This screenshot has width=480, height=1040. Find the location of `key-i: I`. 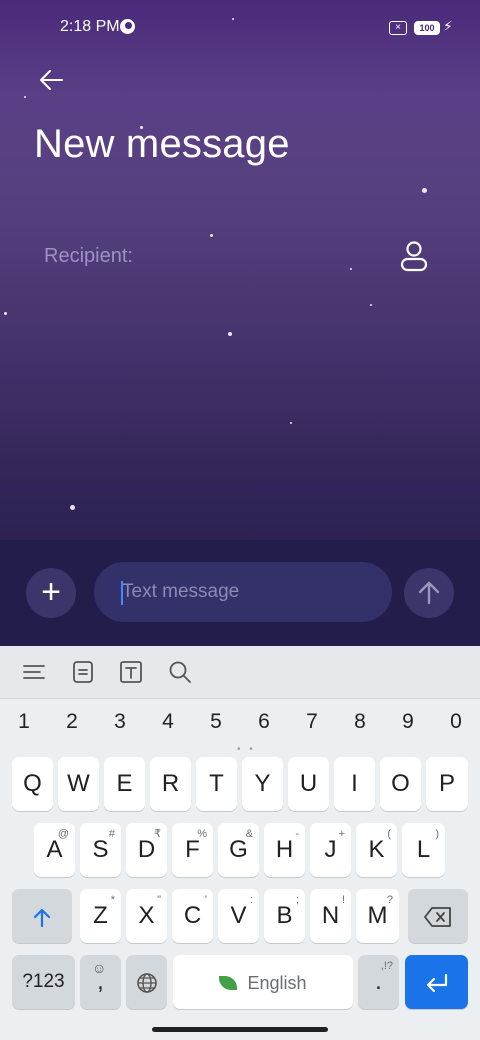

key-i: I is located at coordinates (354, 784).